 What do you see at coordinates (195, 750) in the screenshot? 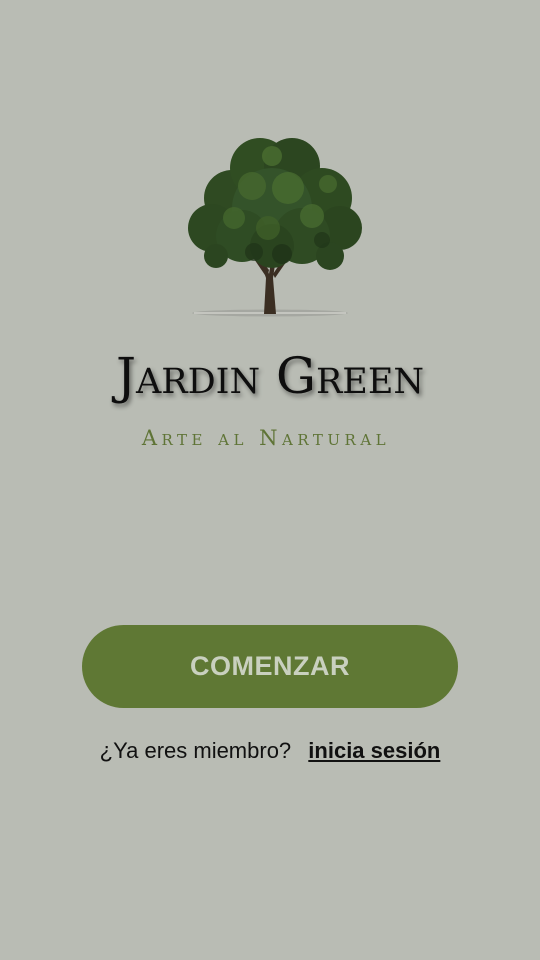
I see `member-question-text: ¿Ya eres miembro?` at bounding box center [195, 750].